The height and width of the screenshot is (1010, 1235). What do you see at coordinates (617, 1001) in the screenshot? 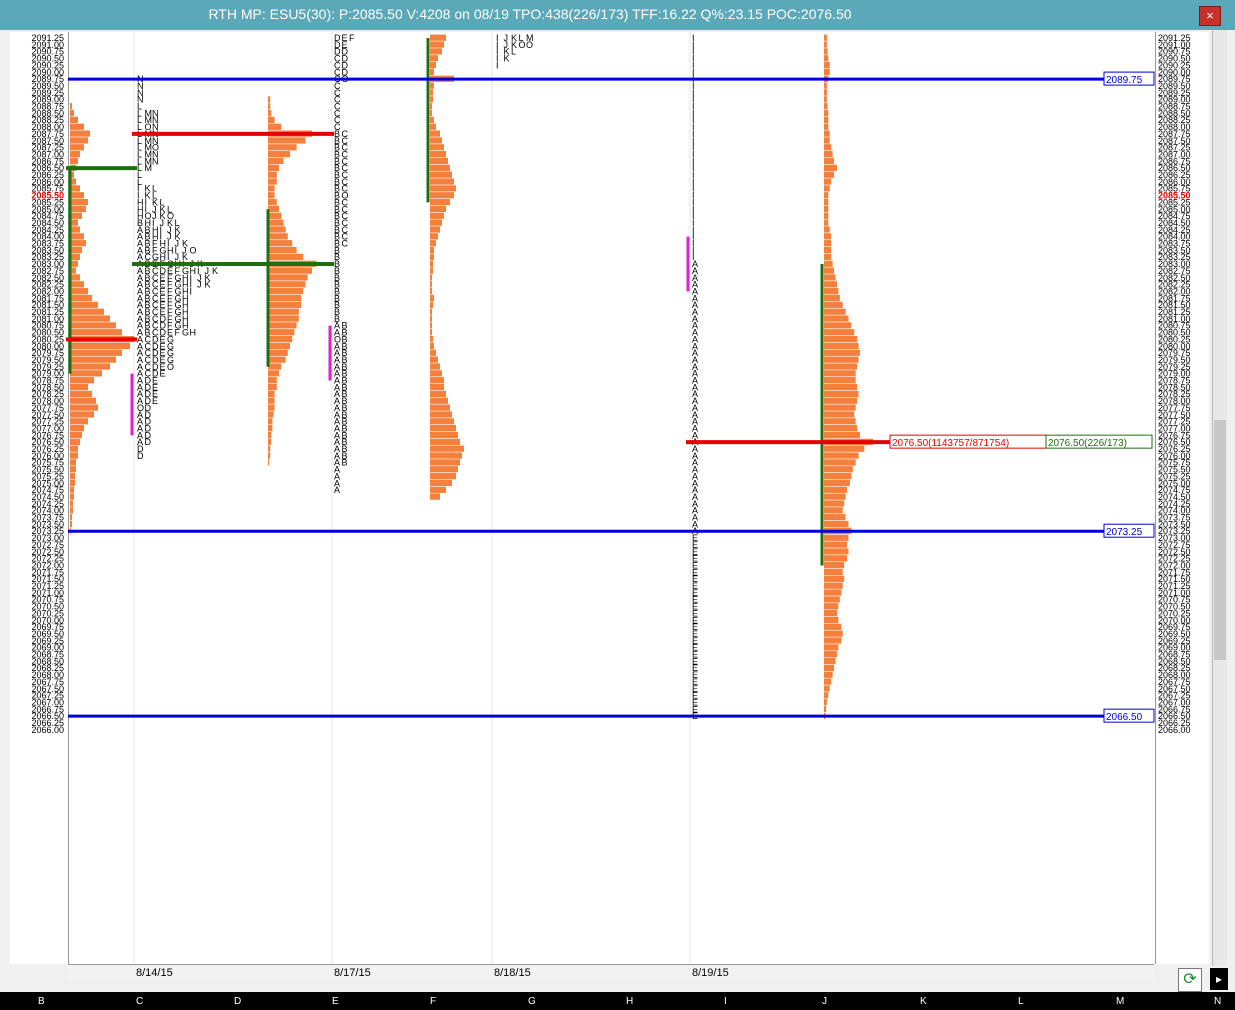
I see `bottom-letter-bar` at bounding box center [617, 1001].